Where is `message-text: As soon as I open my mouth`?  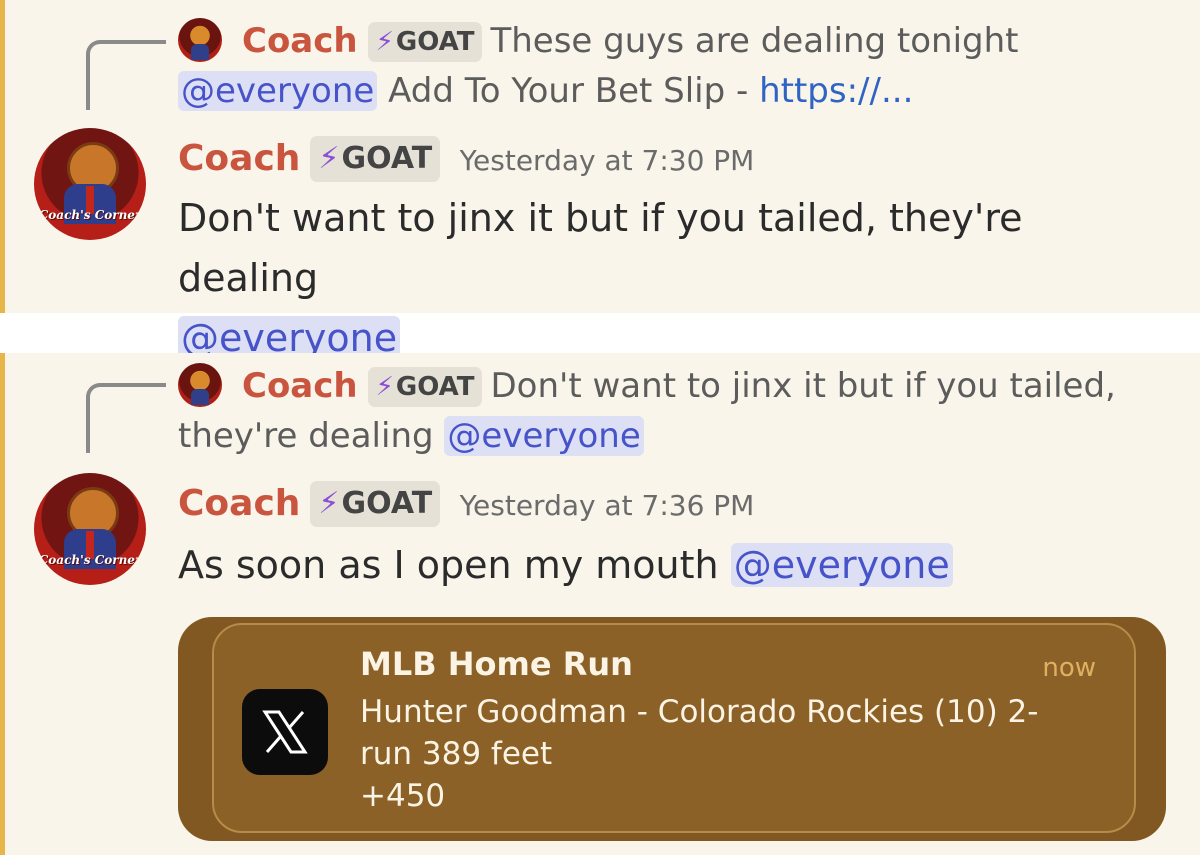
message-text: As soon as I open my mouth is located at coordinates (448, 565).